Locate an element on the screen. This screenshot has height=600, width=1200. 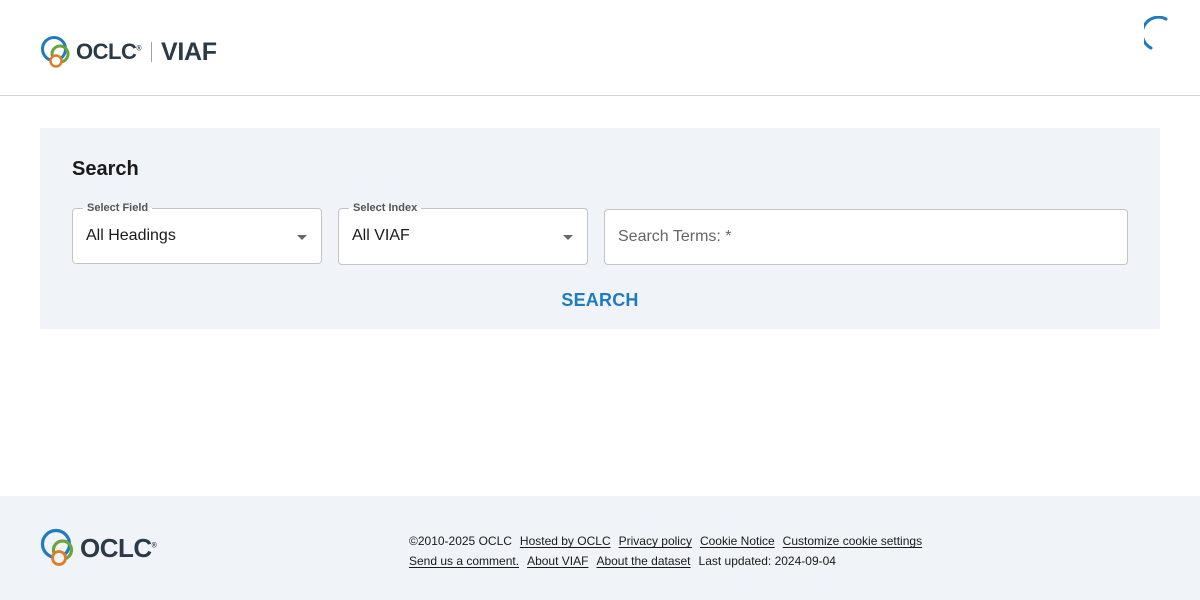
send-comment-link: Send us a comment. is located at coordinates (464, 561).